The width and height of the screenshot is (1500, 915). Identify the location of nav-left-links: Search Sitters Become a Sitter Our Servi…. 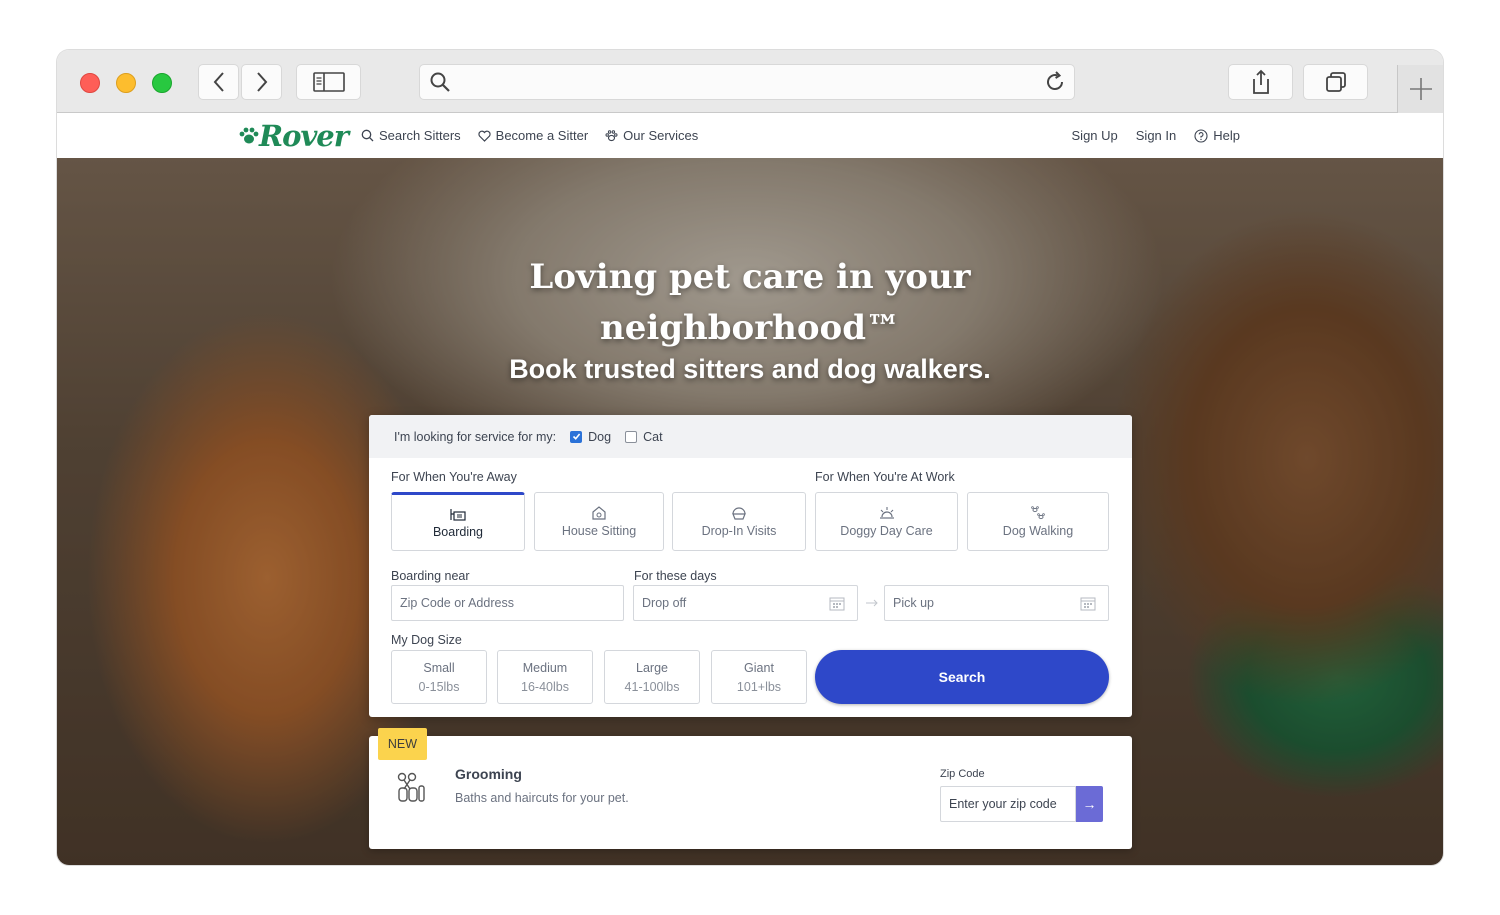
(529, 135).